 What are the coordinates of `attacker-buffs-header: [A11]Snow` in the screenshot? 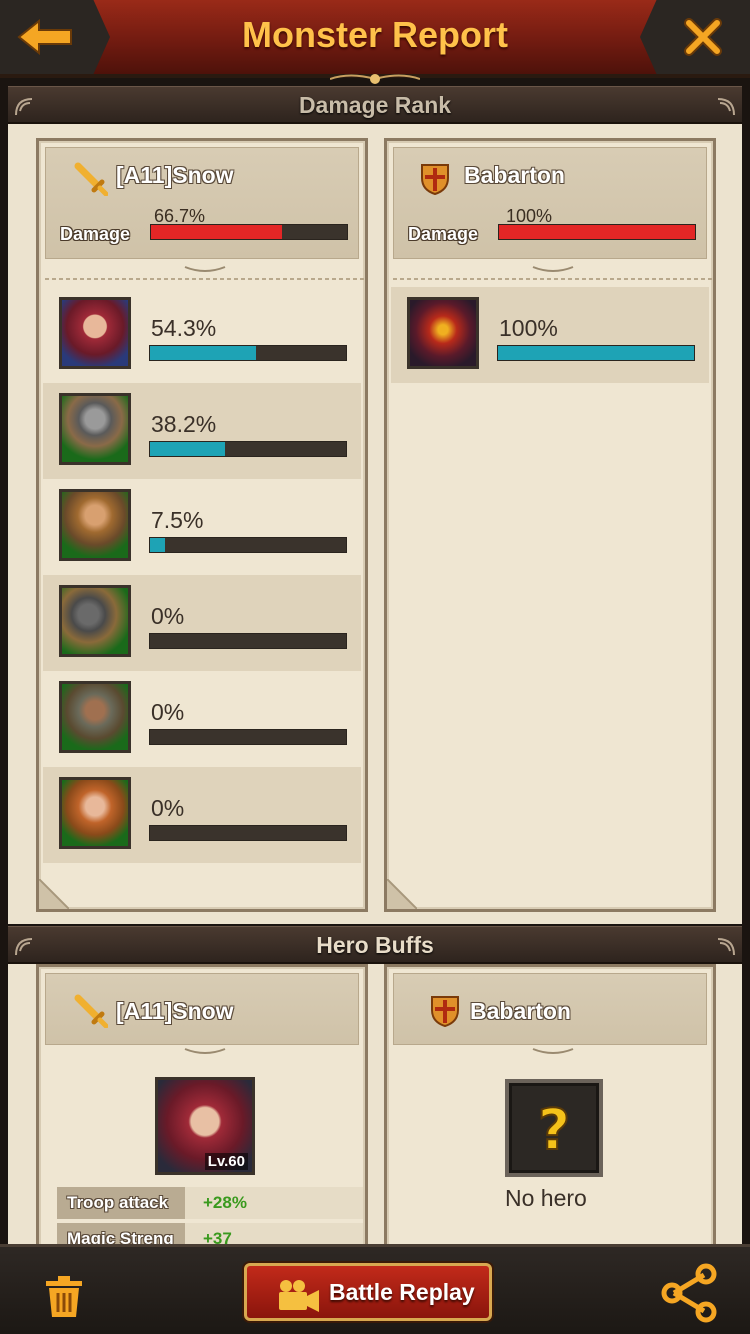 It's located at (202, 1009).